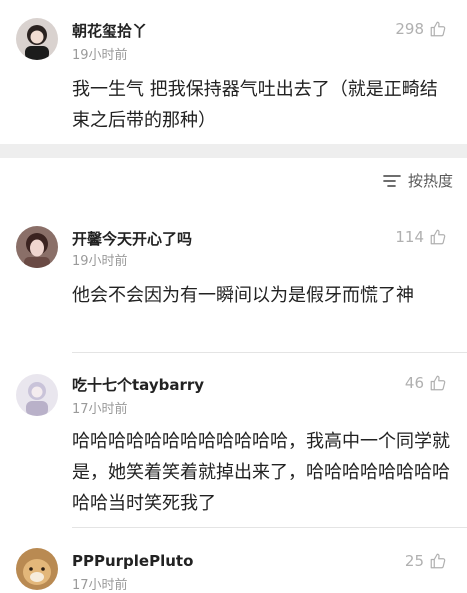 The height and width of the screenshot is (593, 467). Describe the element at coordinates (414, 383) in the screenshot. I see `like-count: 46` at that location.